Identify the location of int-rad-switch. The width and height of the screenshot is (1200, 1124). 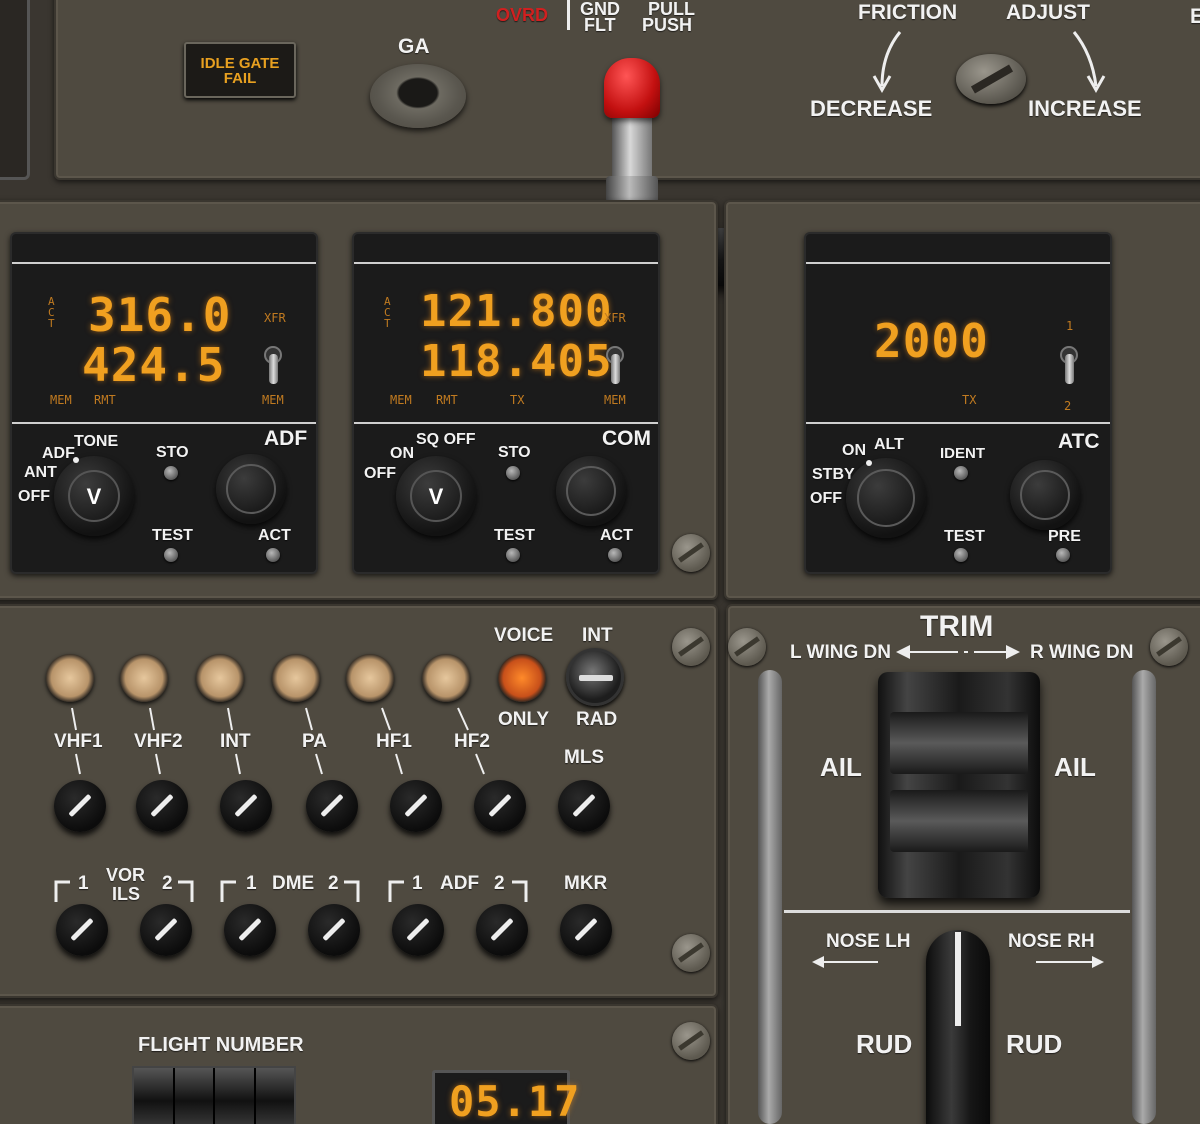
(595, 677).